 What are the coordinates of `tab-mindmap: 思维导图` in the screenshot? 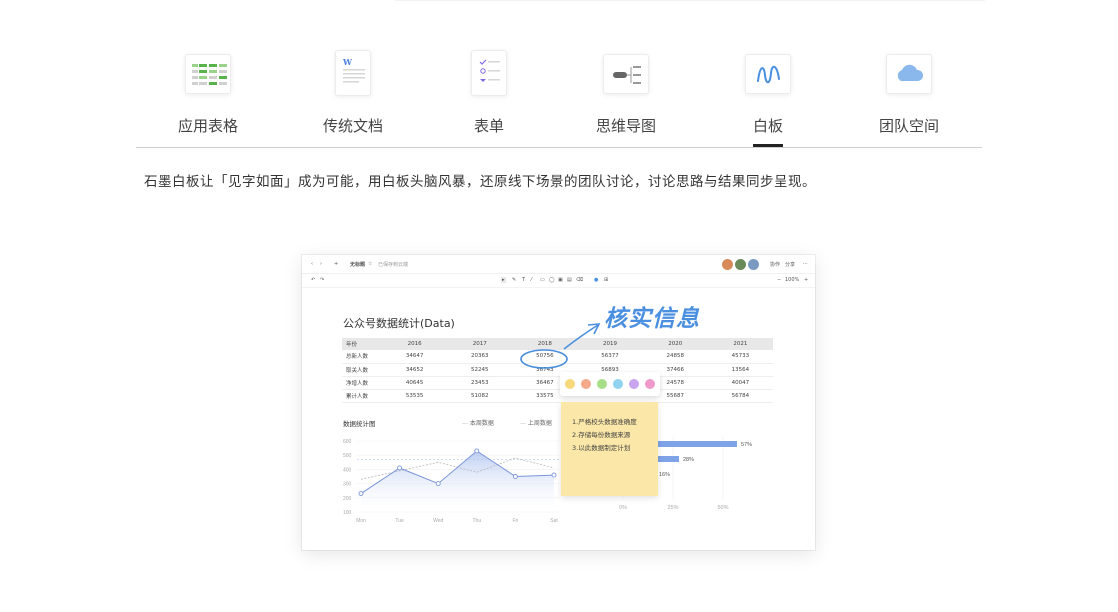 It's located at (626, 99).